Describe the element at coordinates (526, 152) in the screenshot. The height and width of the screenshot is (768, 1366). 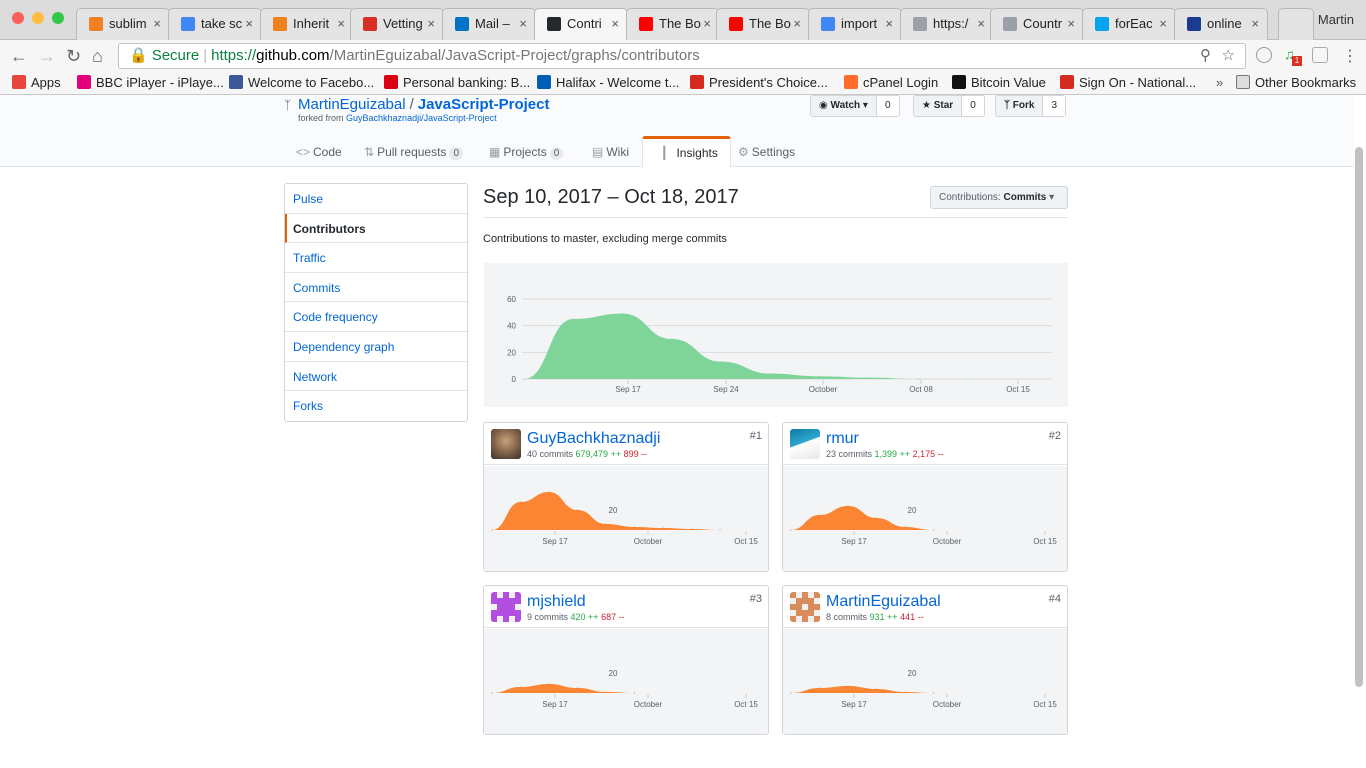
I see `tab-projects: ▦ Projects 0` at that location.